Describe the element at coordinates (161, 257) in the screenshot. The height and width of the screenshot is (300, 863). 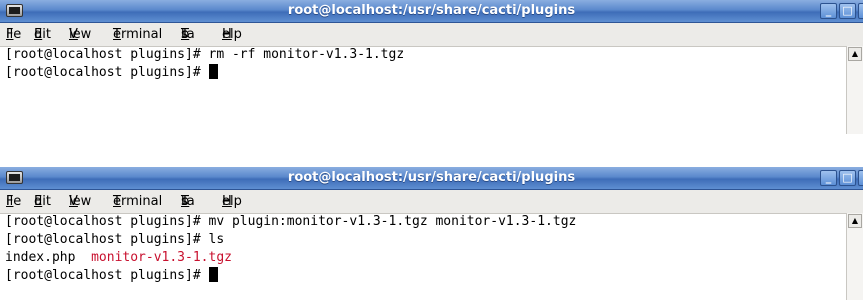
I see `file-entry-archive: monitor-v1.3-1.tgz` at that location.